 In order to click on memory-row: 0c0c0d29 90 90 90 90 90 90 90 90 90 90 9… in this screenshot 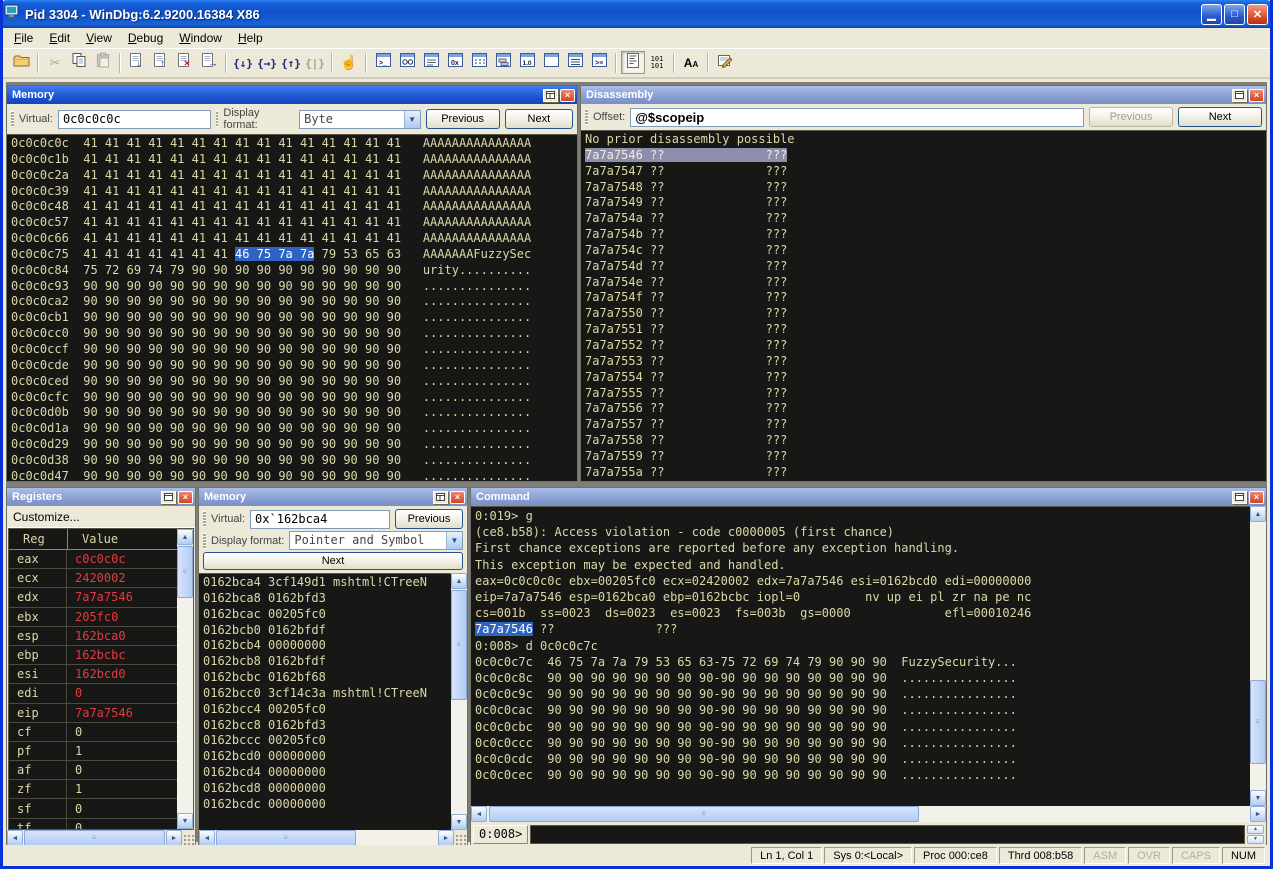, I will do `click(294, 445)`.